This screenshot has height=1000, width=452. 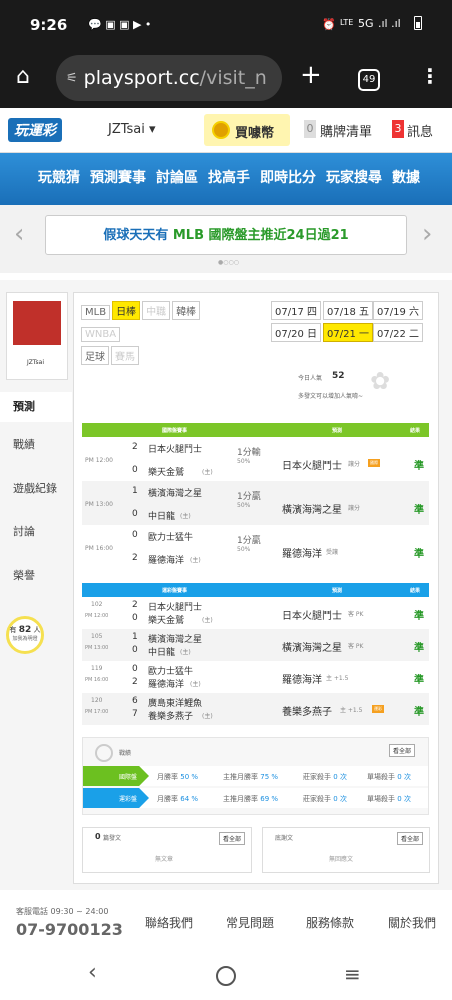 I want to click on team-away: 橫濱海灣之星, so click(x=175, y=640).